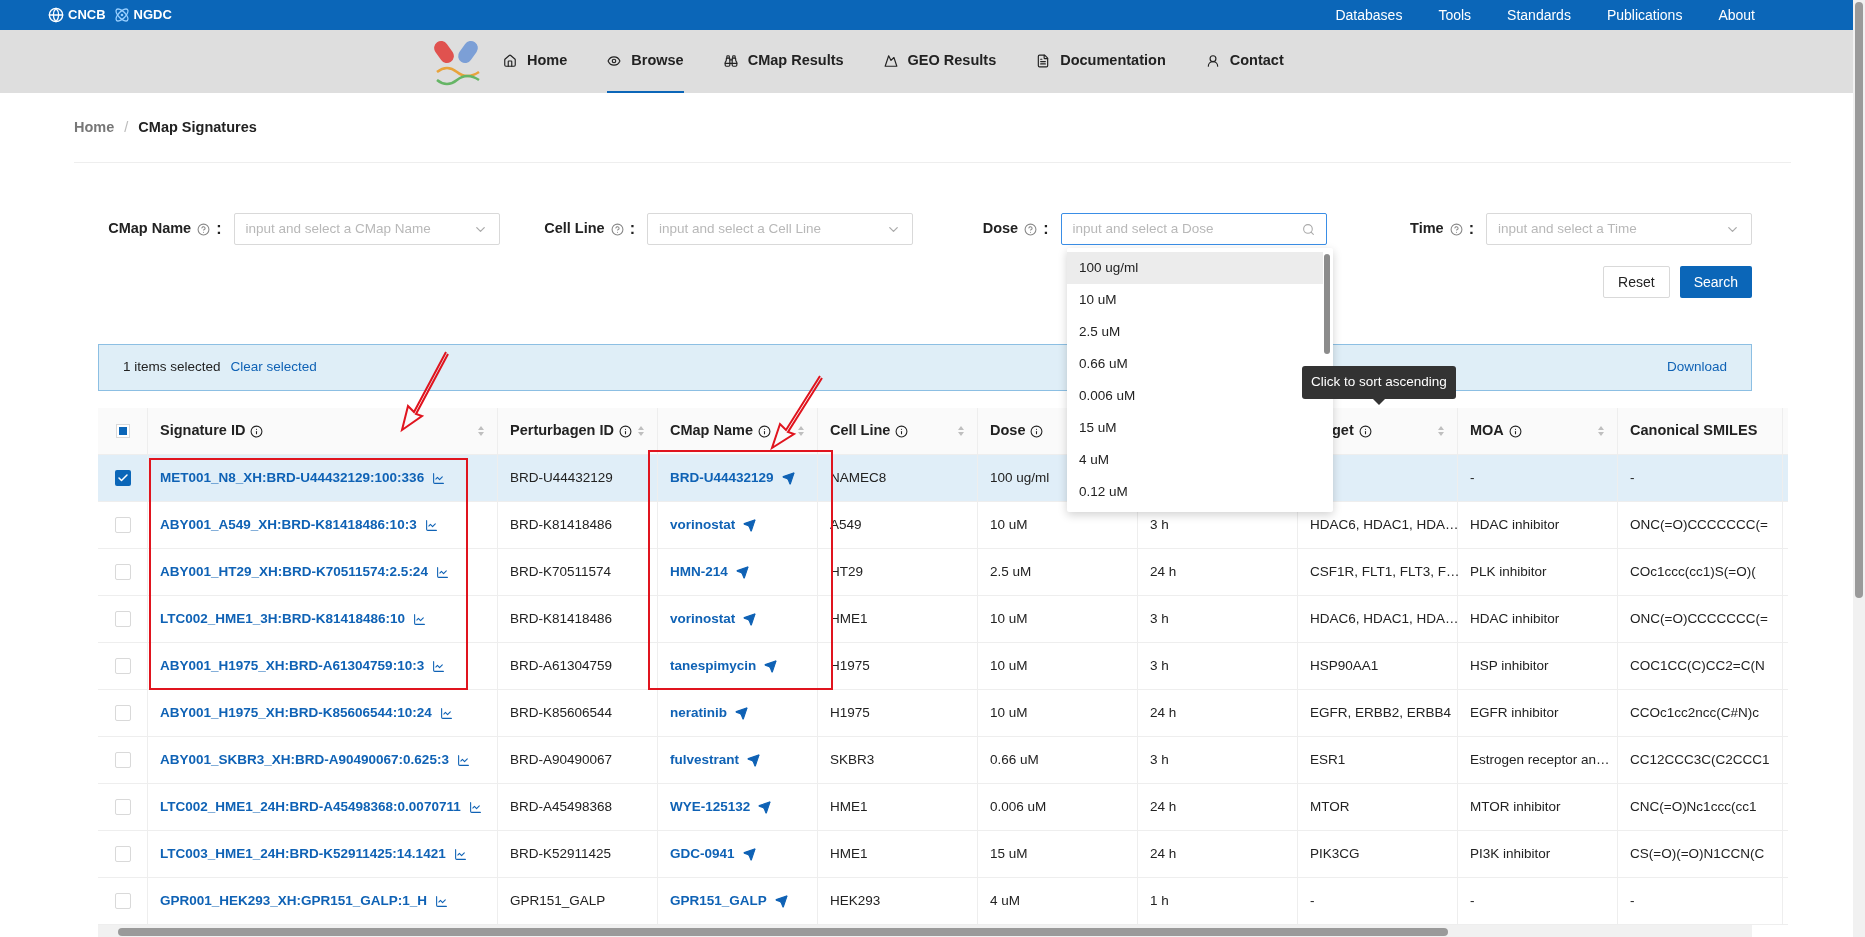  Describe the element at coordinates (1328, 759) in the screenshot. I see `table-cell-text: ESR1` at that location.